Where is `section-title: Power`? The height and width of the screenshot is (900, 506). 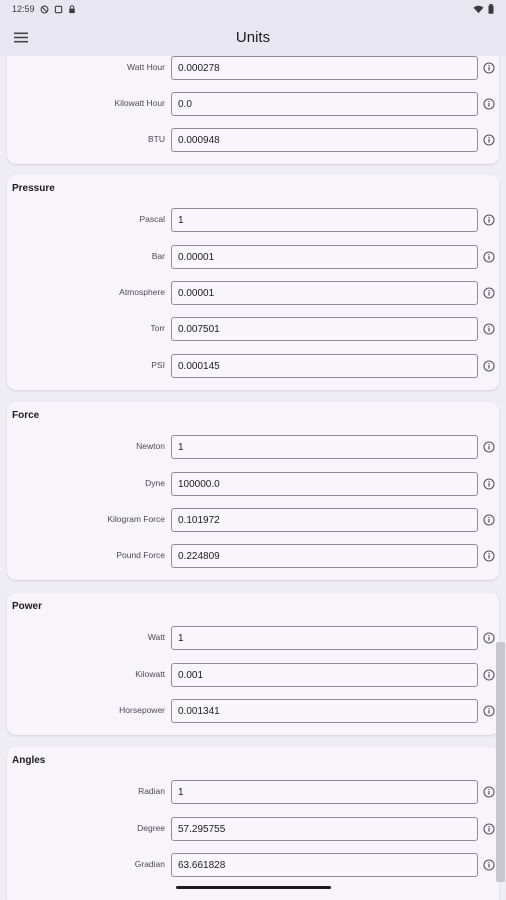
section-title: Power is located at coordinates (27, 606).